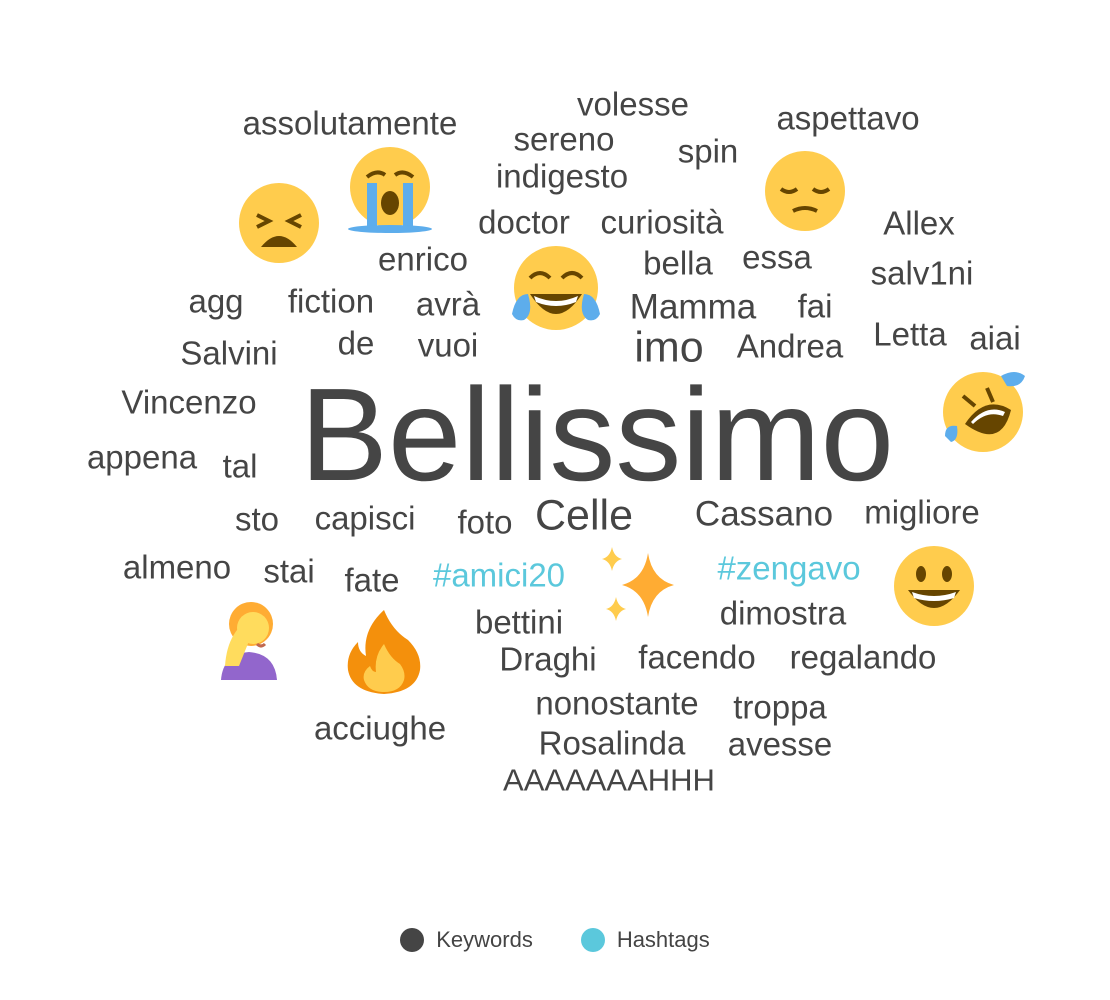 This screenshot has width=1110, height=1000. I want to click on keyword: bettini, so click(519, 622).